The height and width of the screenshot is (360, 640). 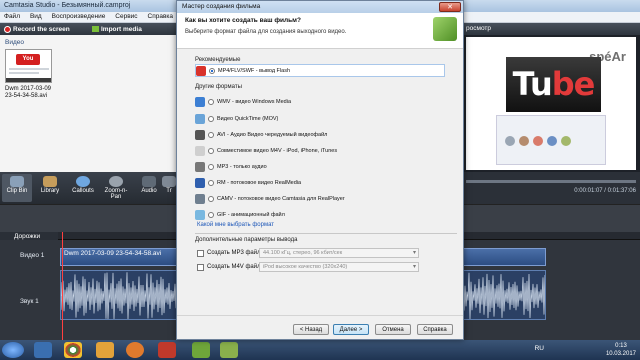 I want to click on tool-library: Library, so click(x=50, y=188).